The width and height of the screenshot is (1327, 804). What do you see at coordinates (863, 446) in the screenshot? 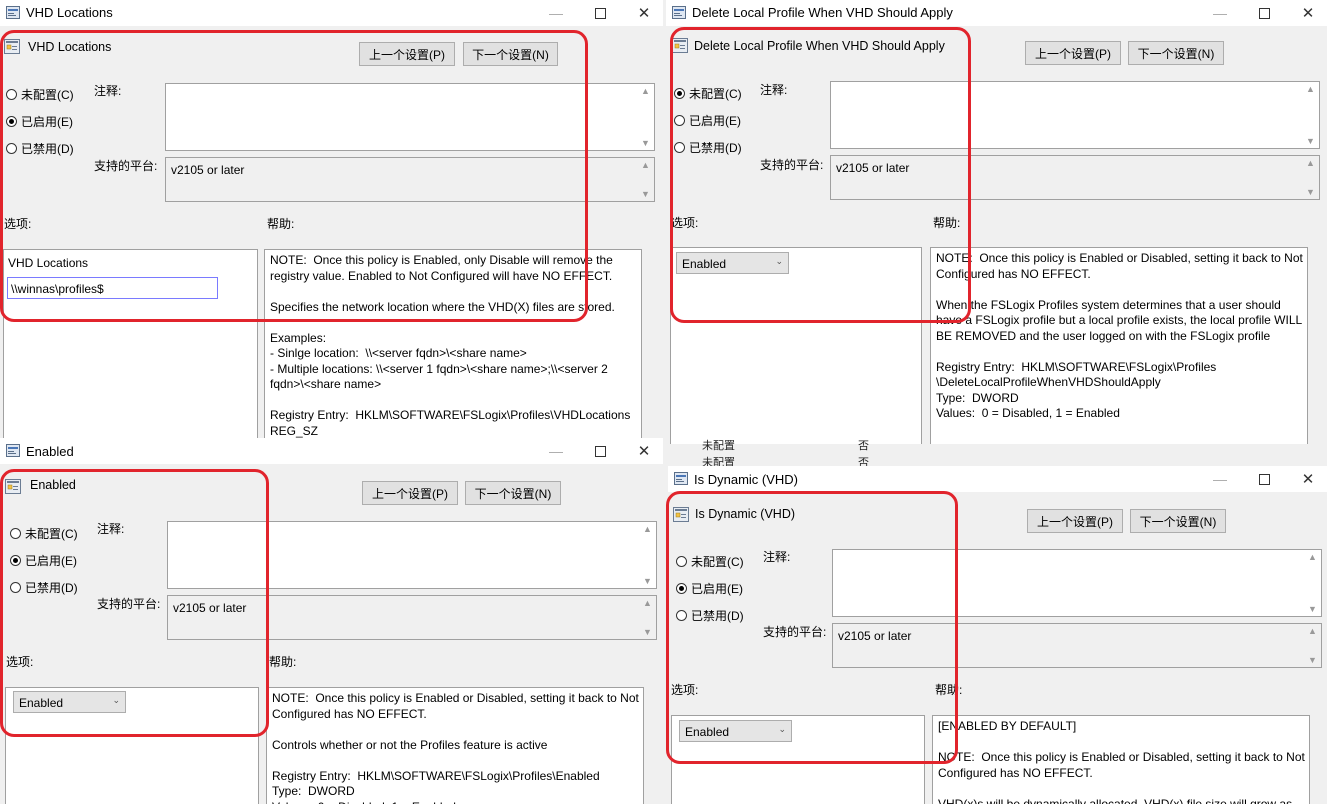
I see `background-list-text: 否` at bounding box center [863, 446].